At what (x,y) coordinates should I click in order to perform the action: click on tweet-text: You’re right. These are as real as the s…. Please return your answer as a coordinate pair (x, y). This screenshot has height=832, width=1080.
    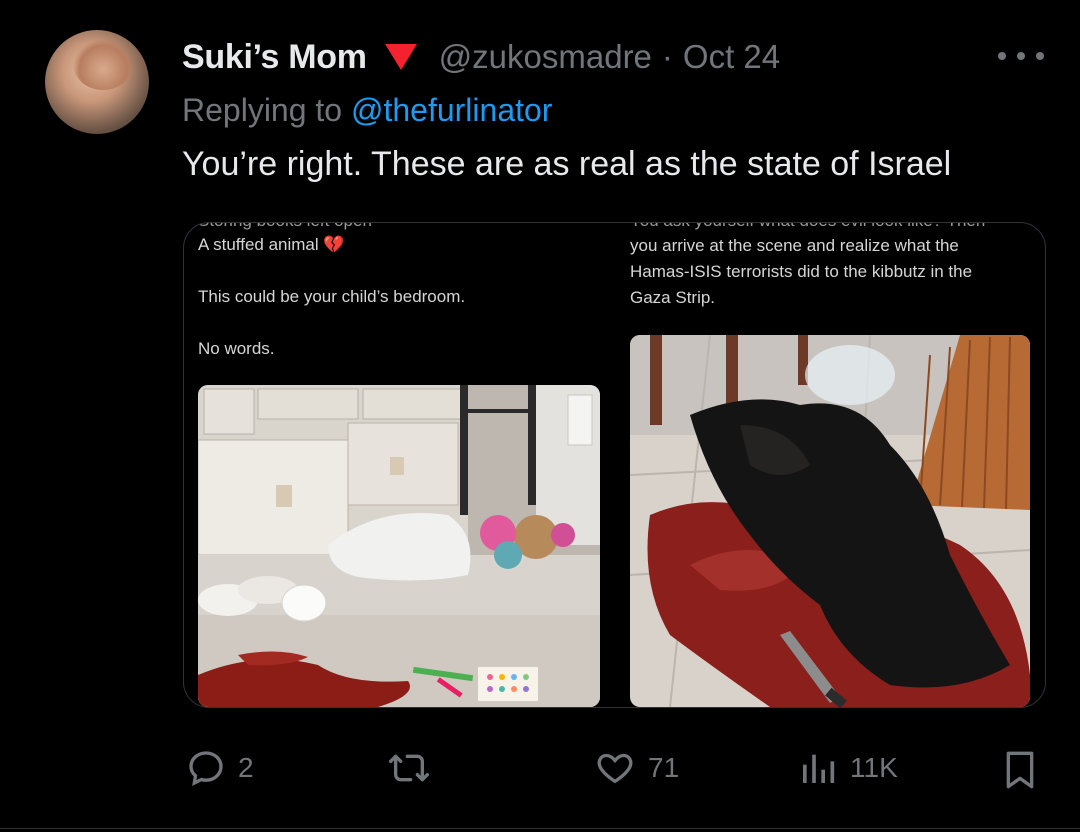
    Looking at the image, I should click on (567, 164).